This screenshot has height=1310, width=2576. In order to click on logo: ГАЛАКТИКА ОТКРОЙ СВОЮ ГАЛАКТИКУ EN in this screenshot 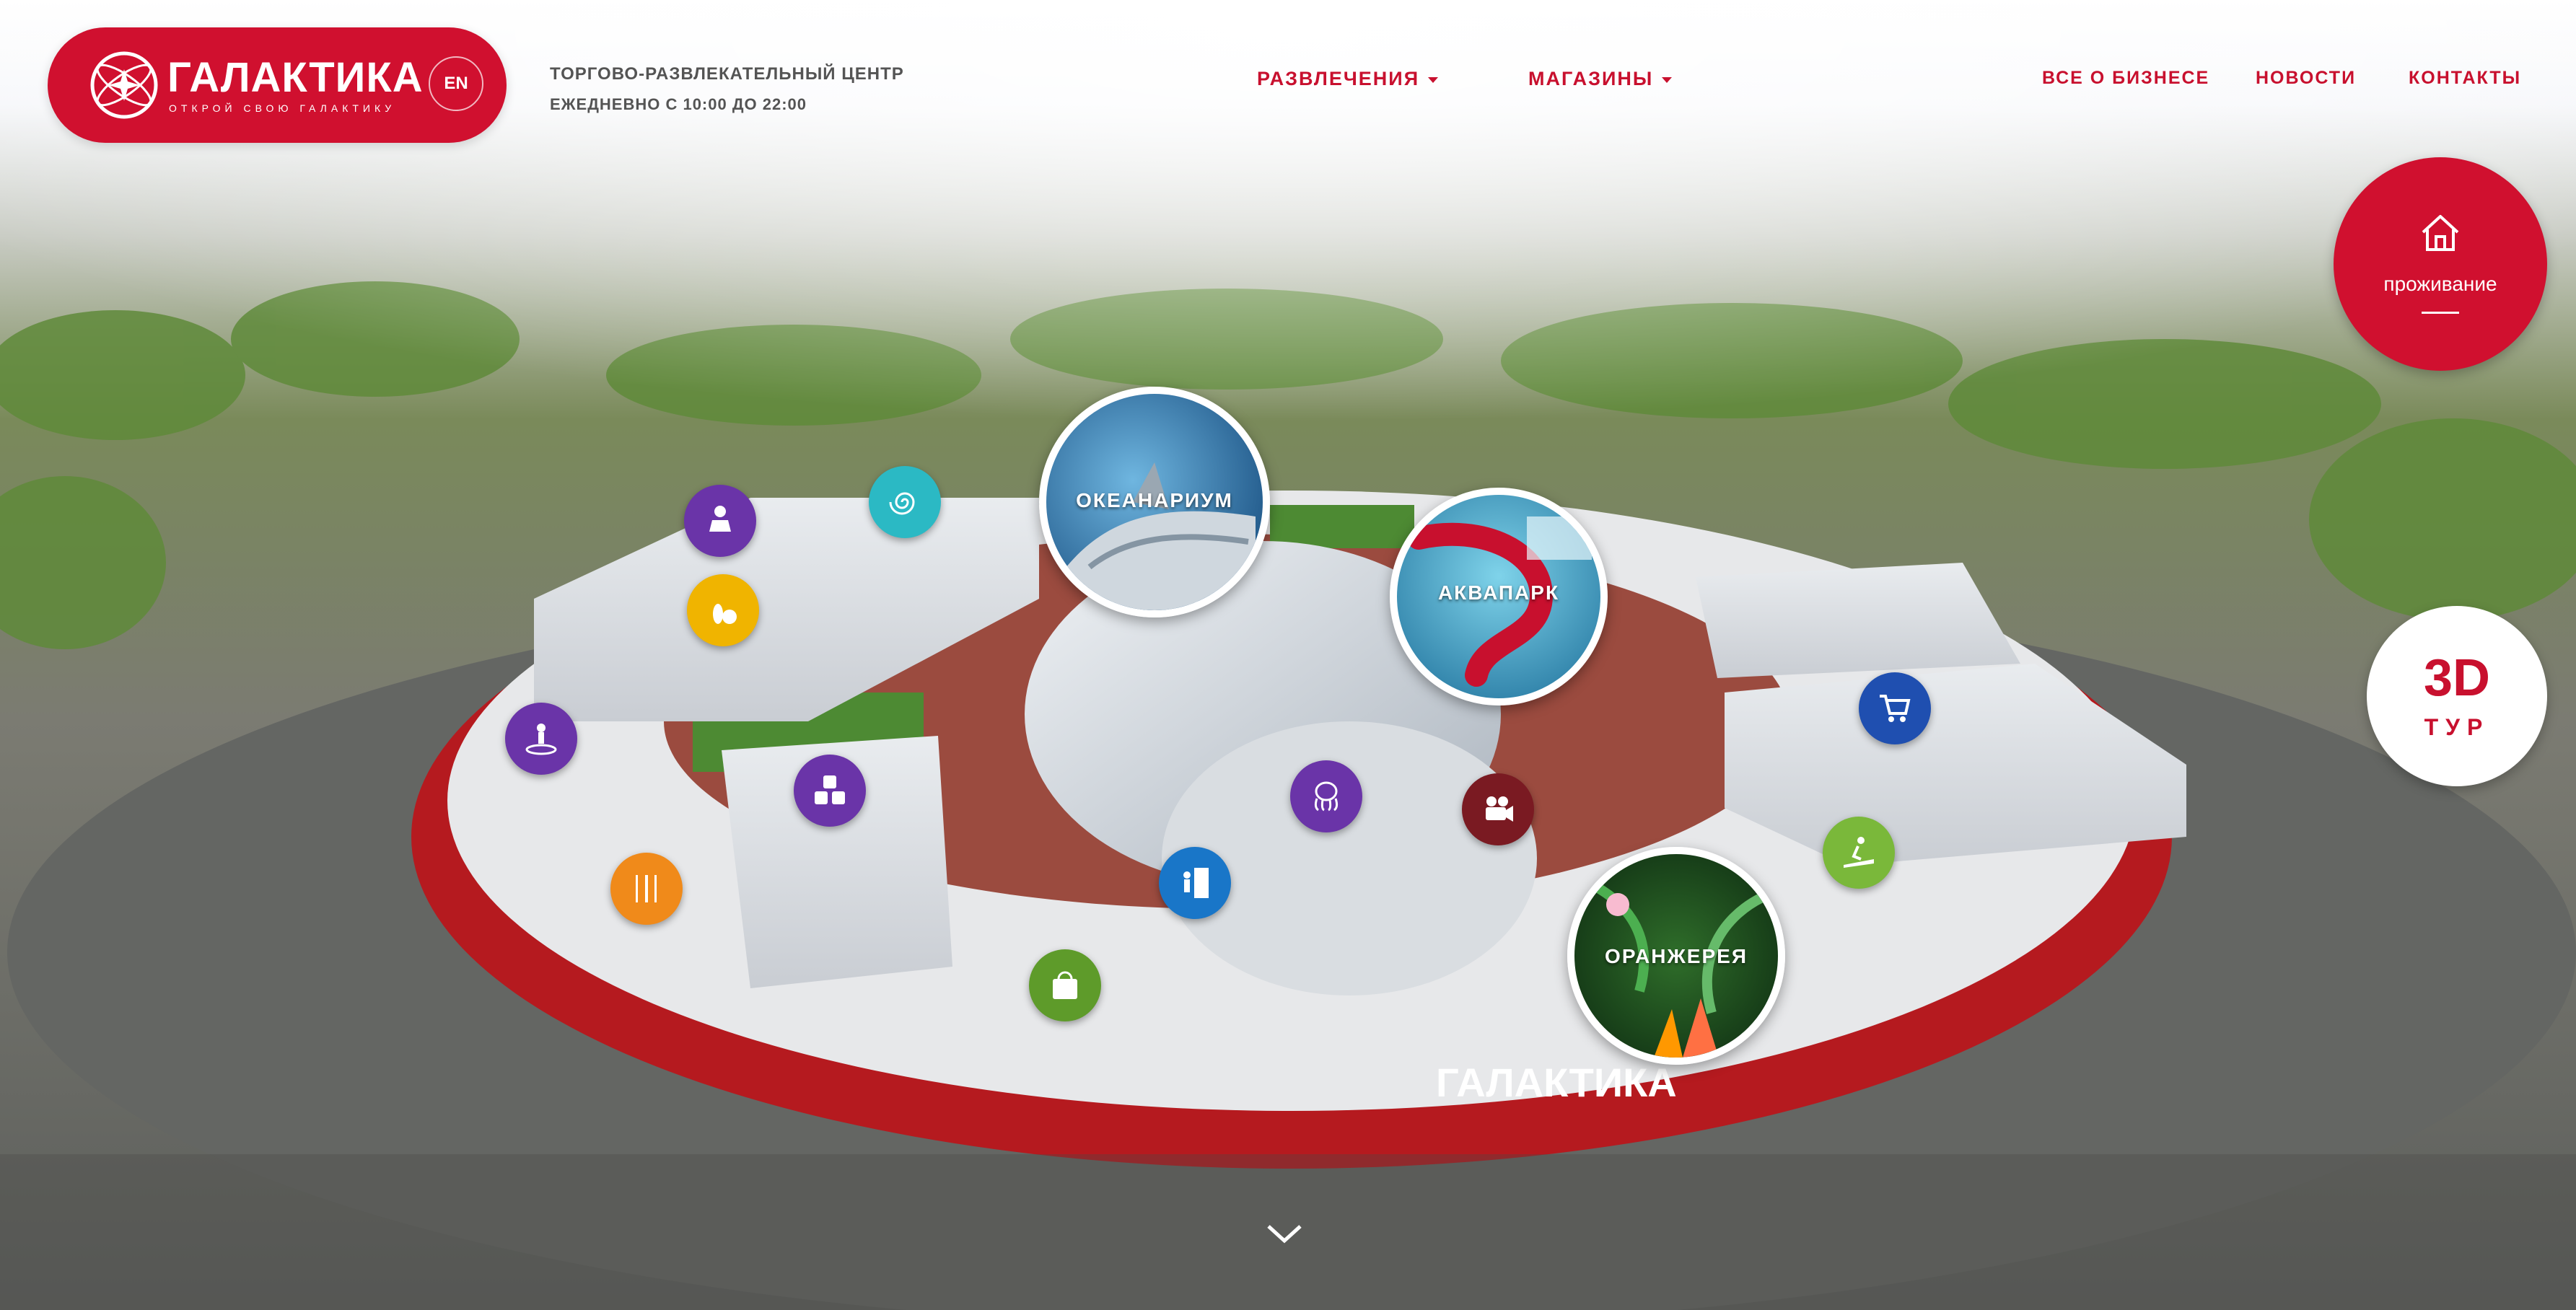, I will do `click(277, 85)`.